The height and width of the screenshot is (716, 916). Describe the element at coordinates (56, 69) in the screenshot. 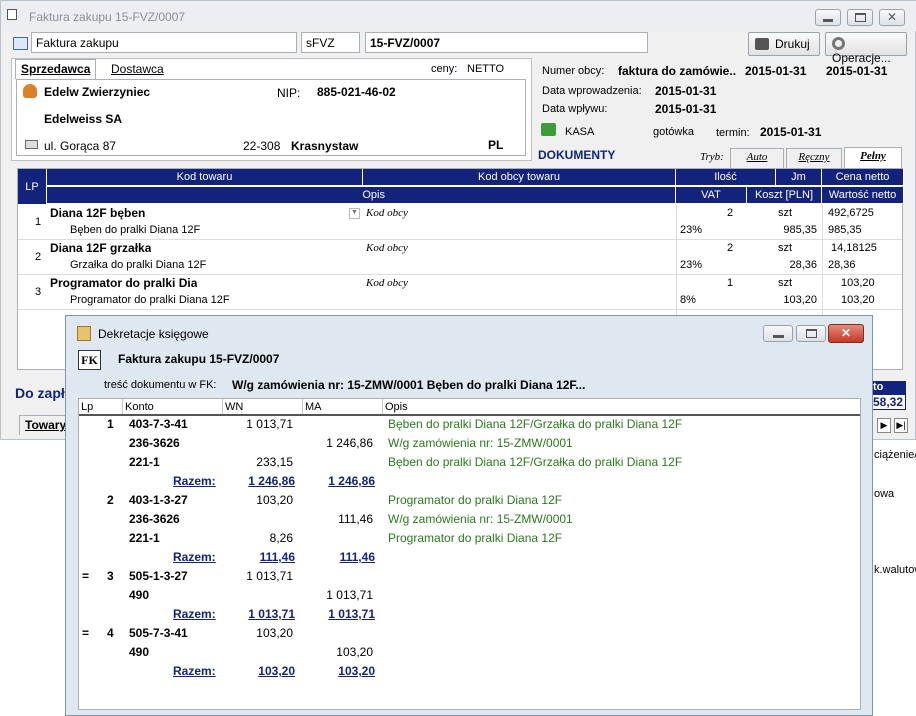

I see `tab-seller: Sprzedawca` at that location.